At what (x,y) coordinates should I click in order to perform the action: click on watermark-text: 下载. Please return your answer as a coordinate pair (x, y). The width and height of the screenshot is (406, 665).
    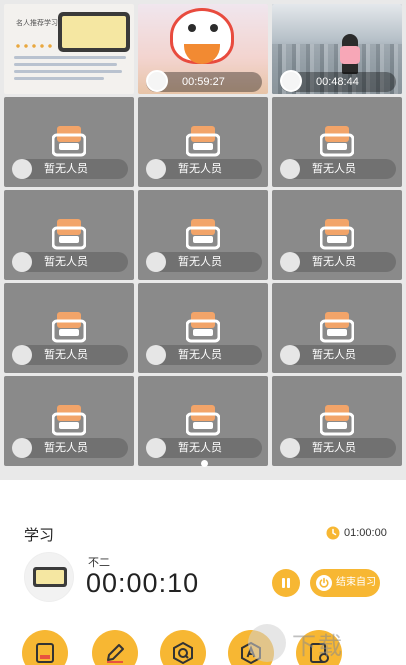
    Looking at the image, I should click on (318, 646).